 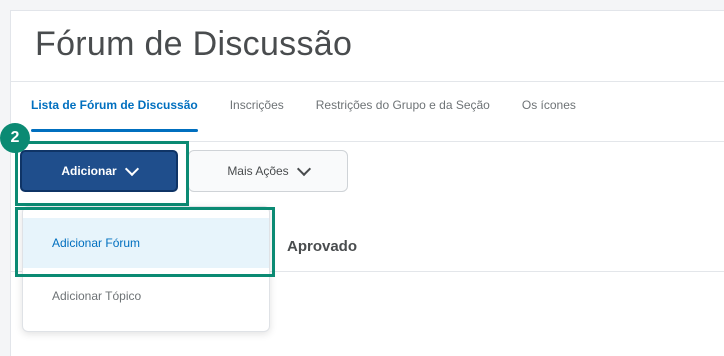 I want to click on approved-column-label: Aprovado, so click(x=322, y=246).